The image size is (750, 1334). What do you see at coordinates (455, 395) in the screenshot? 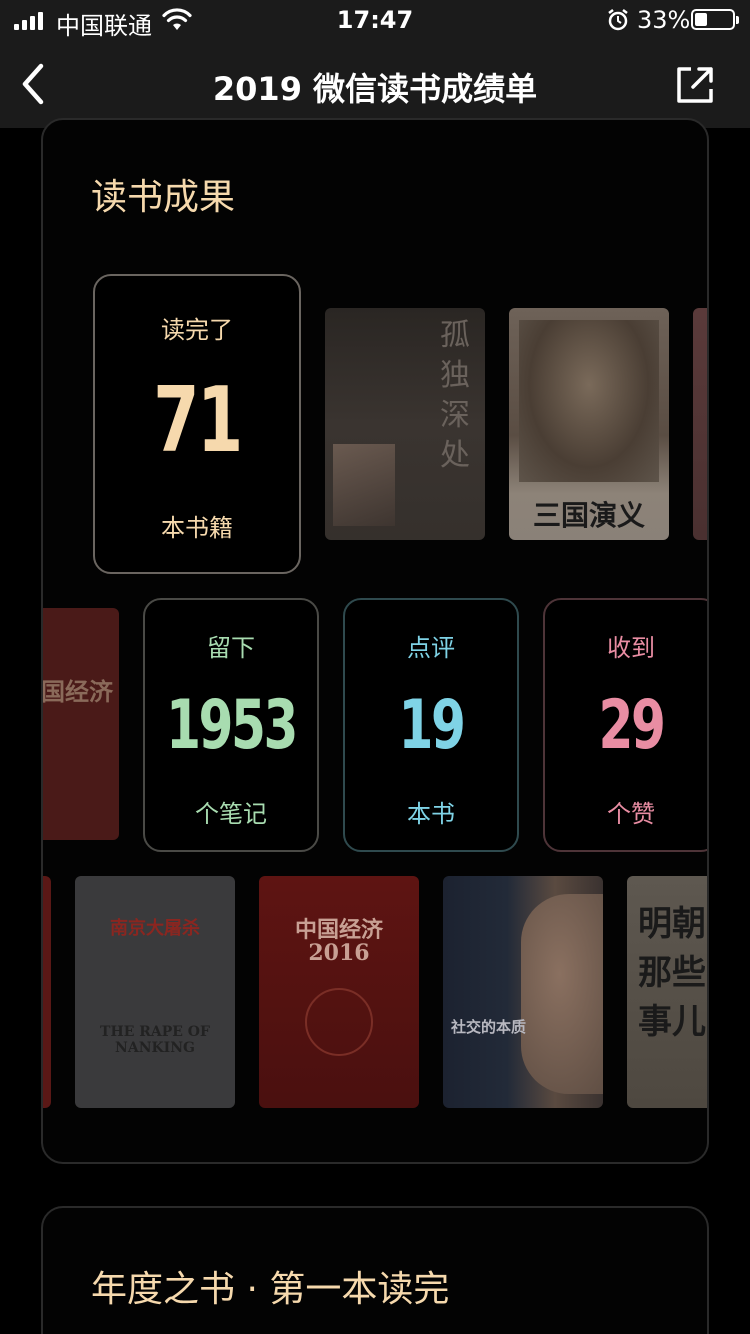
I see `book-title: 孤独深处` at bounding box center [455, 395].